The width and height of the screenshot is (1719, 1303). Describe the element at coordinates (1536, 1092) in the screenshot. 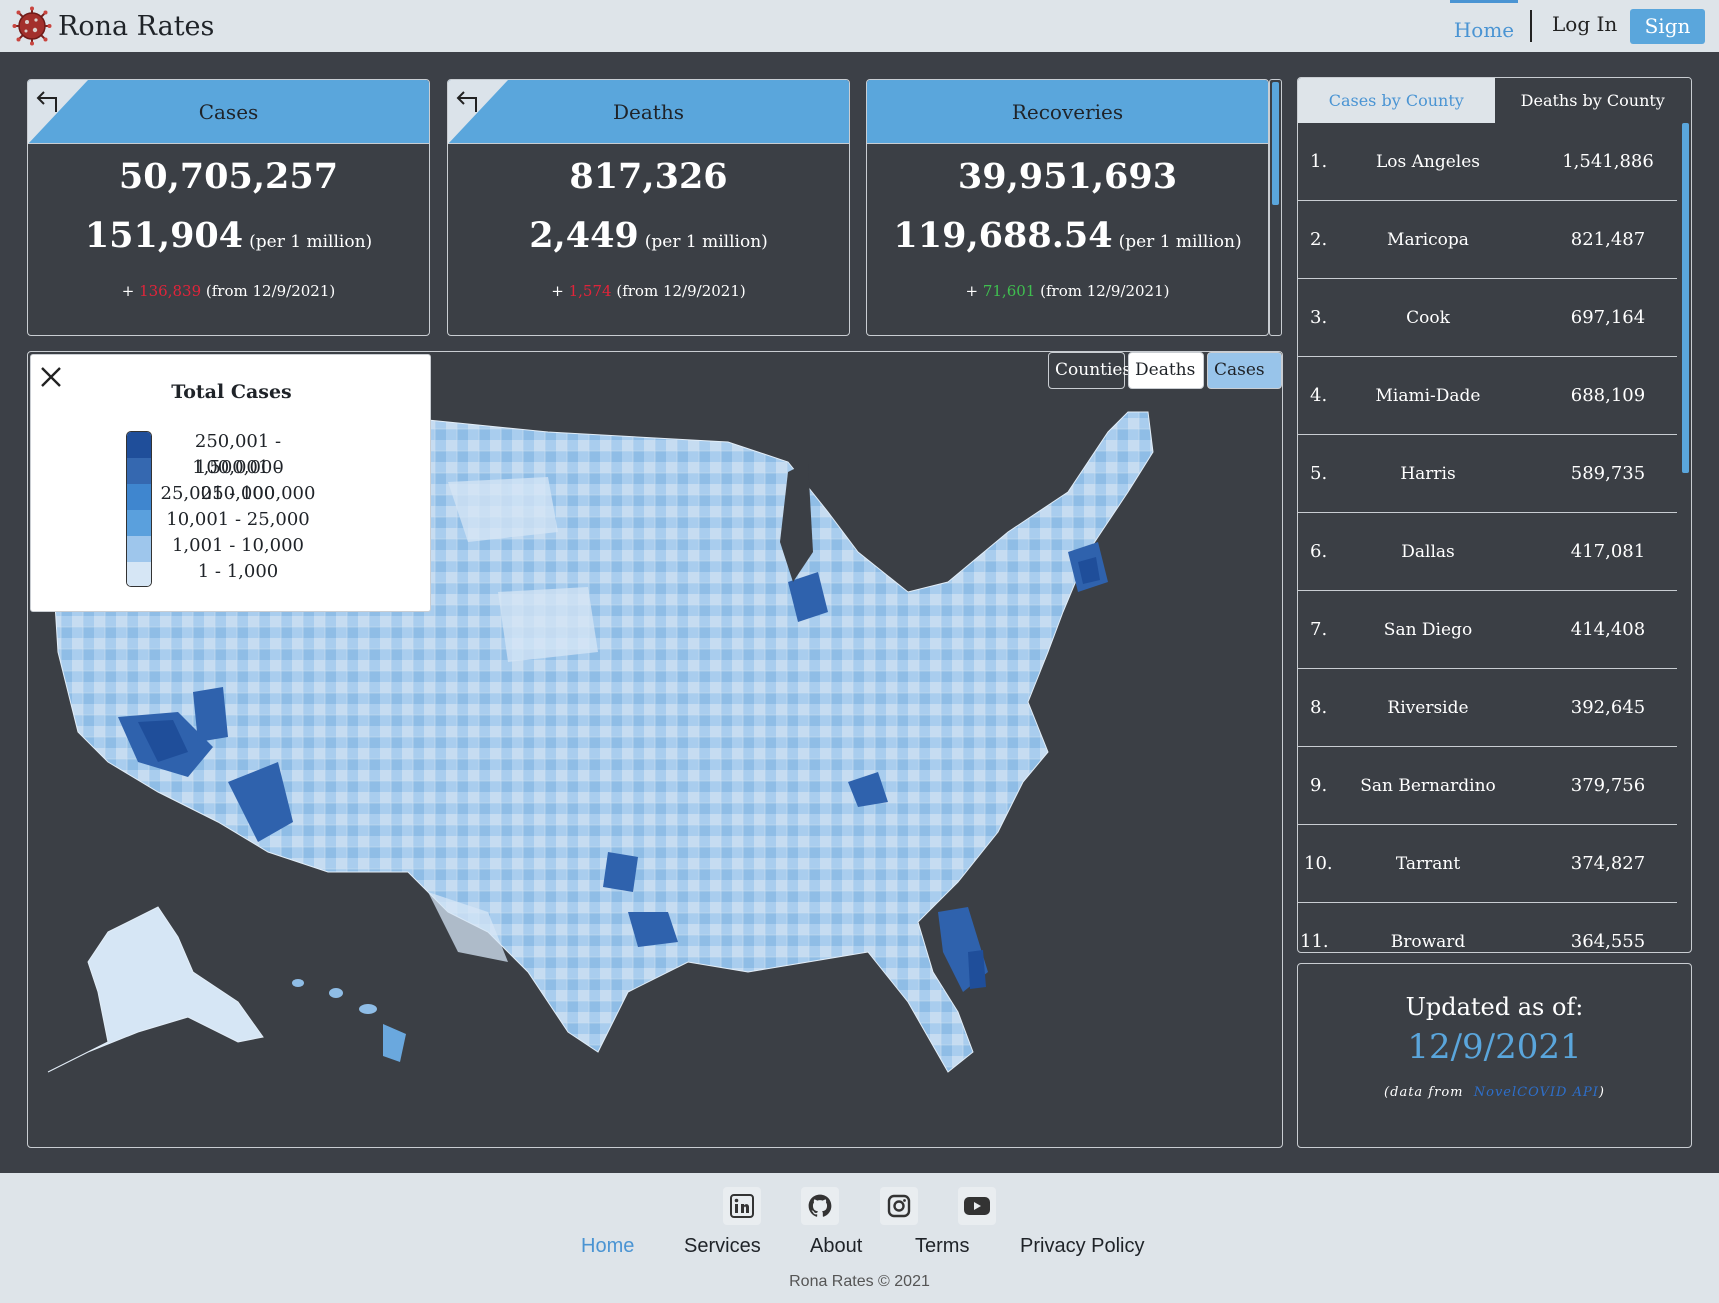

I see `source-link: NovelCOVID API` at that location.